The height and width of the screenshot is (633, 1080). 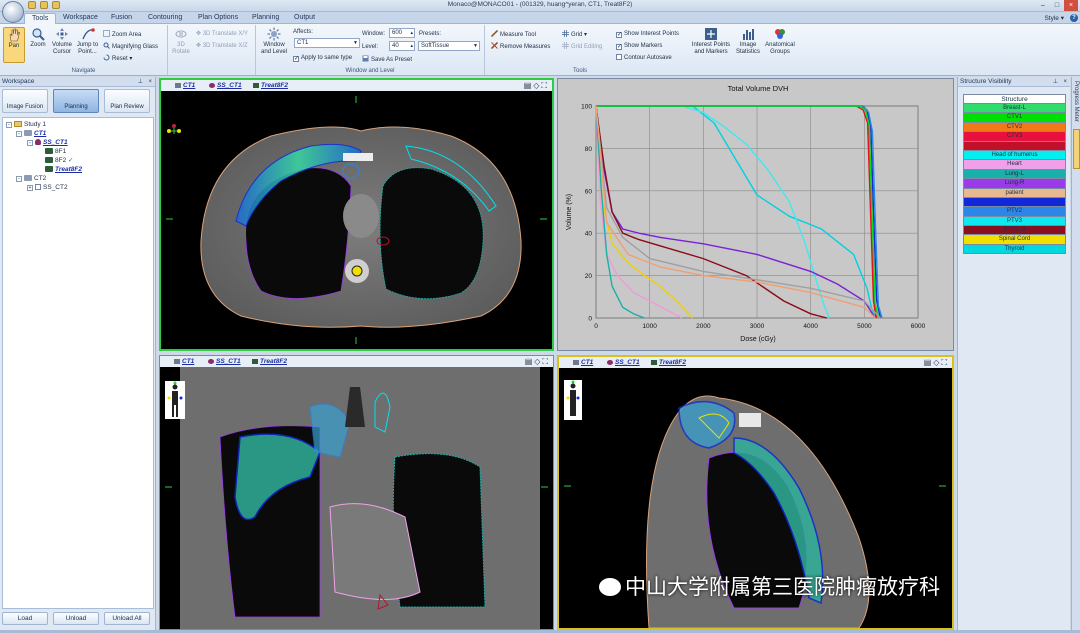 I want to click on tree-node-ct1: - CT1, so click(x=31, y=134).